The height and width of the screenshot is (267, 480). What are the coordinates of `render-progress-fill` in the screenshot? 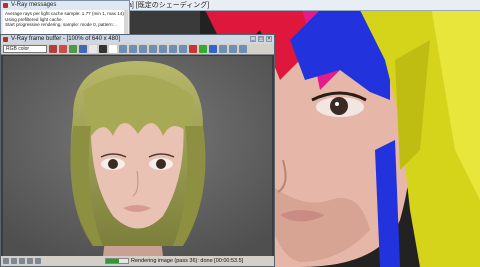 It's located at (113, 261).